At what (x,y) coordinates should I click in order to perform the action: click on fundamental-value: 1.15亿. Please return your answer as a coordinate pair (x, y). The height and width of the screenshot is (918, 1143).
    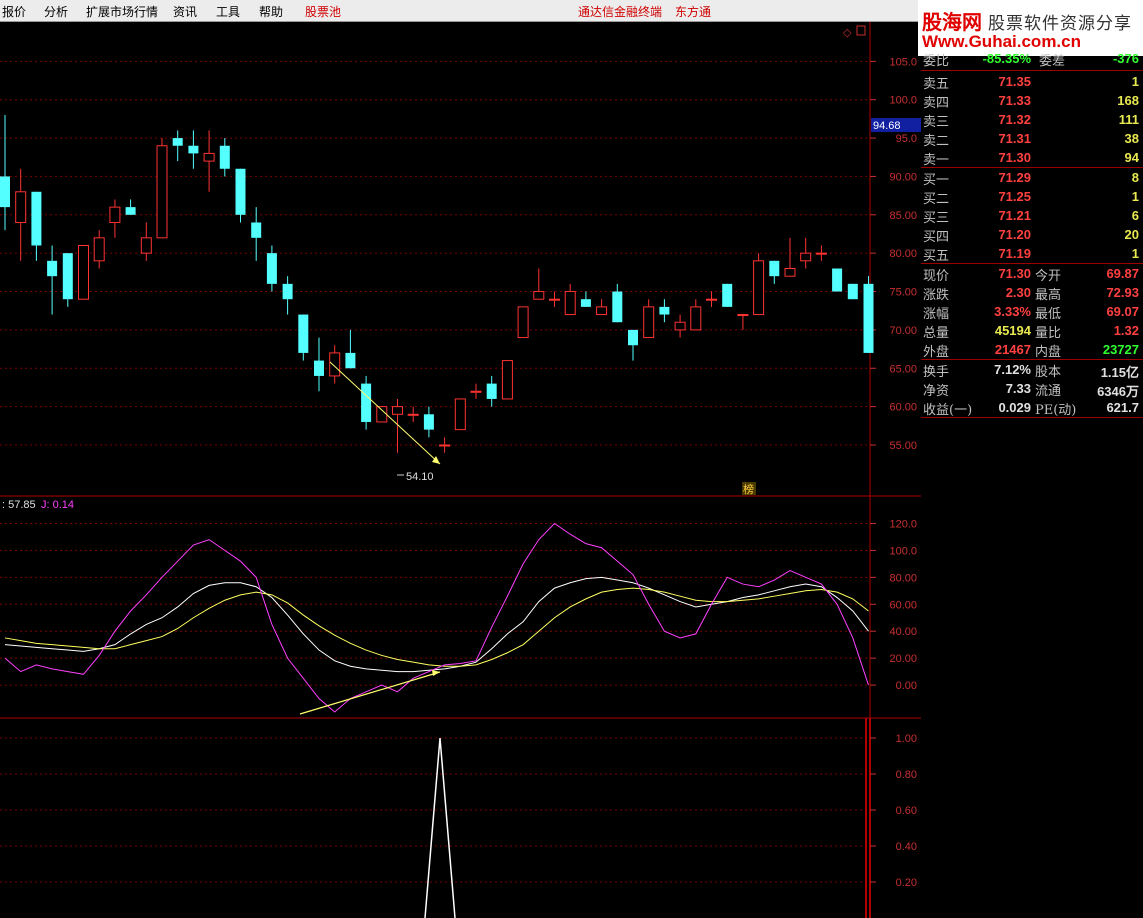
    Looking at the image, I should click on (1119, 372).